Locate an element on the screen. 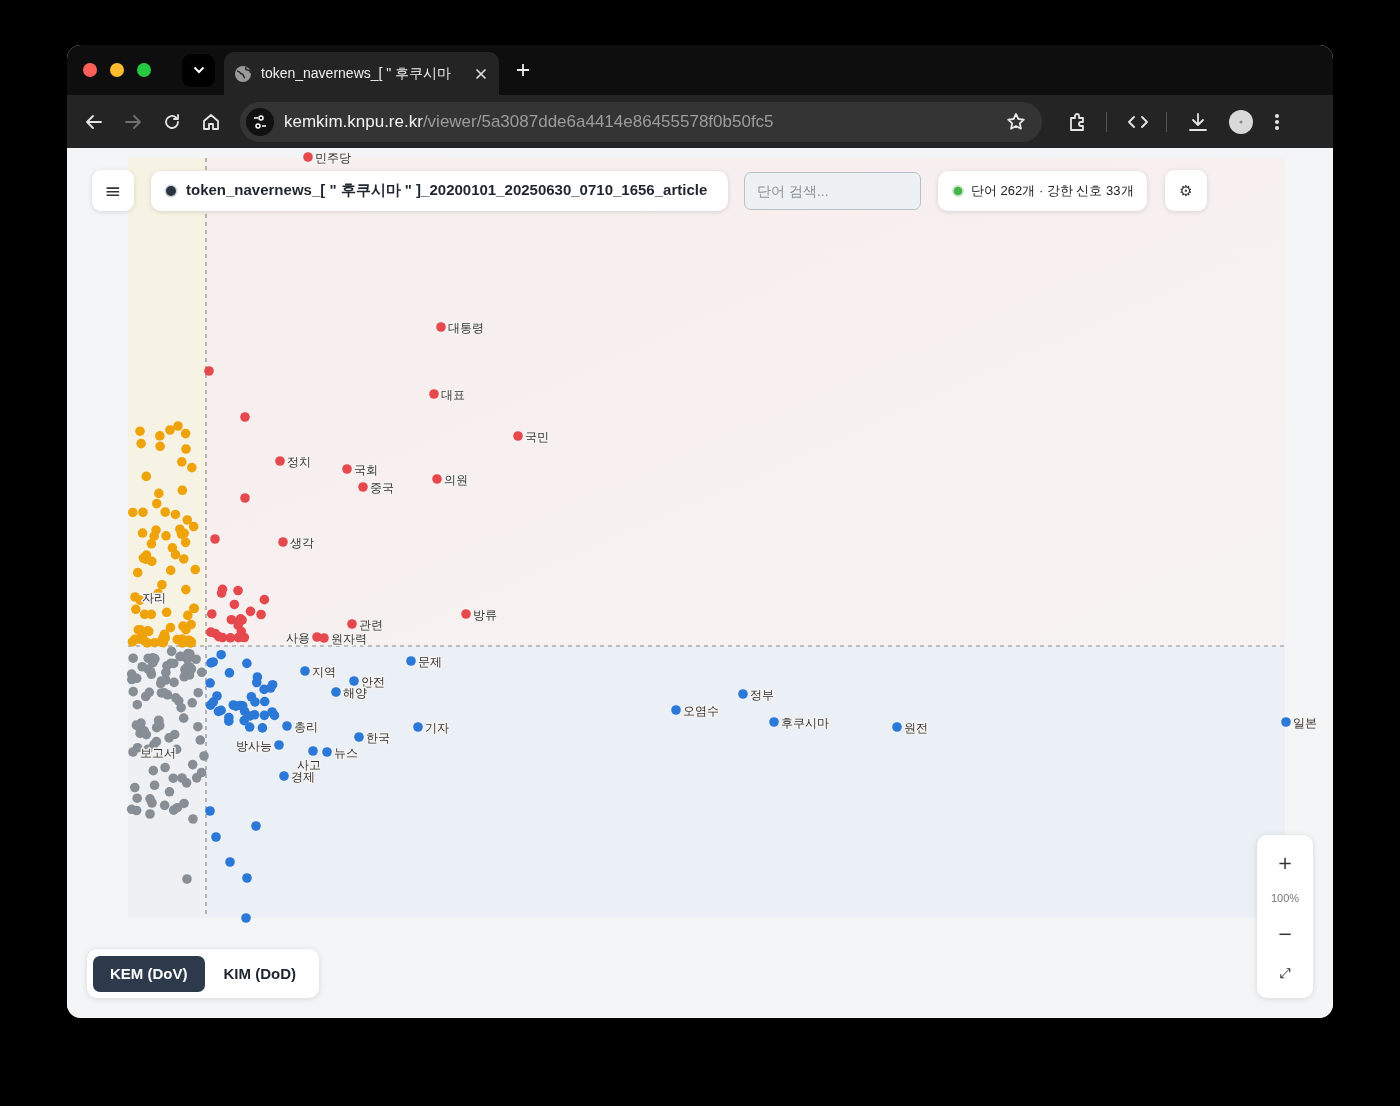  point-label: 원전 is located at coordinates (916, 727).